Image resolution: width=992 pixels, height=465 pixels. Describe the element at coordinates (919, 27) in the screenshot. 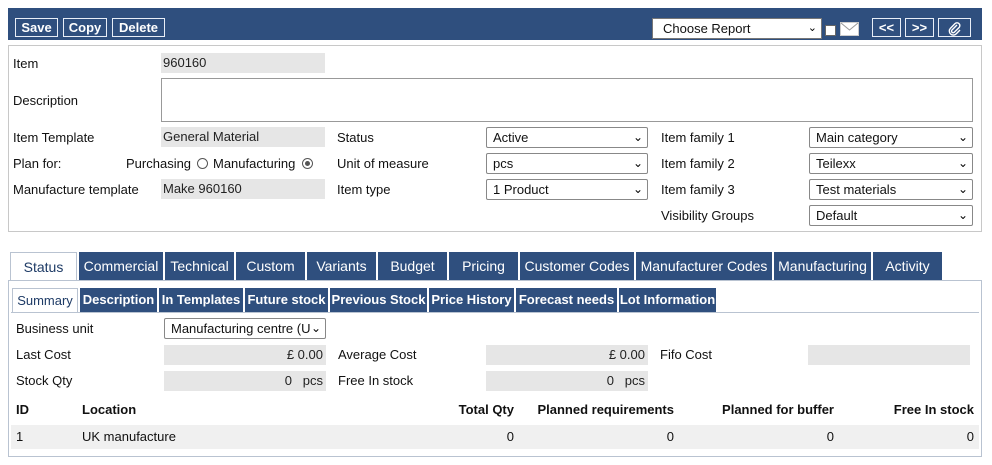

I see `next-button: >>` at that location.